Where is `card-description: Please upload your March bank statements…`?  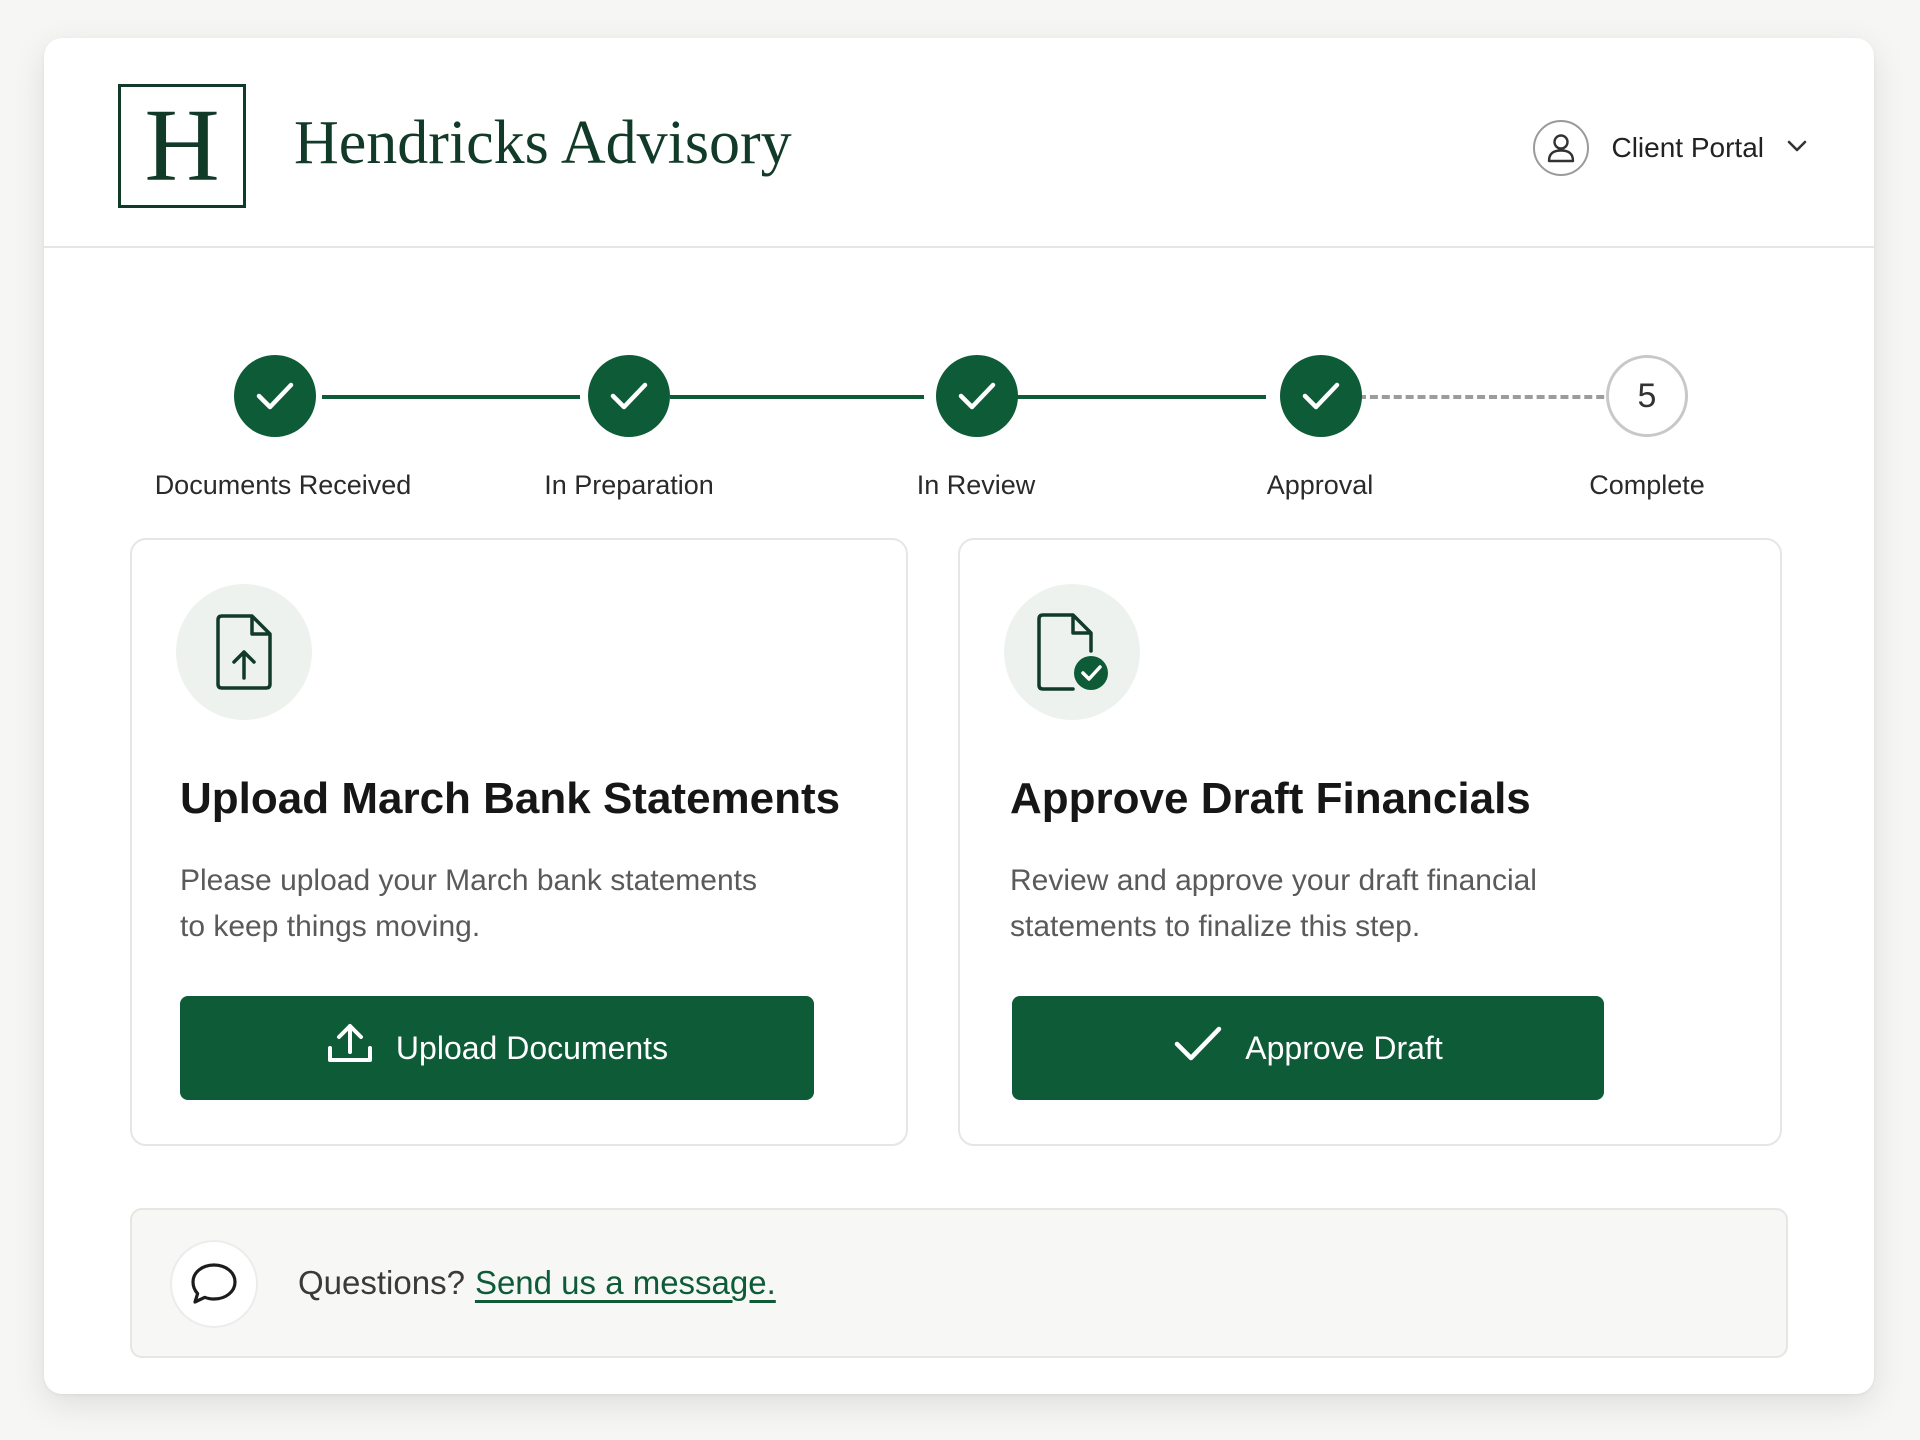 card-description: Please upload your March bank statements… is located at coordinates (468, 903).